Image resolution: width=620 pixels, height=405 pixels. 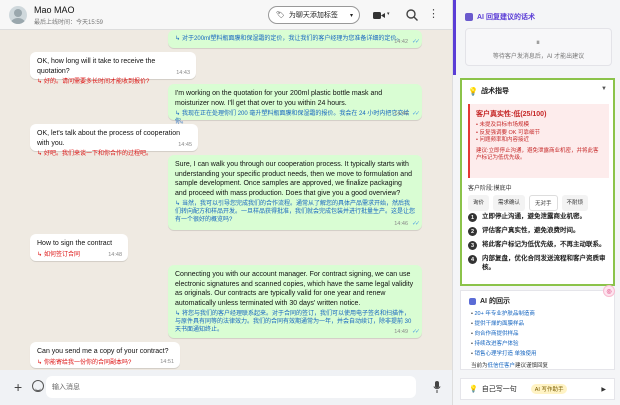 What do you see at coordinates (603, 389) in the screenshot?
I see `play-icon: ▶` at bounding box center [603, 389].